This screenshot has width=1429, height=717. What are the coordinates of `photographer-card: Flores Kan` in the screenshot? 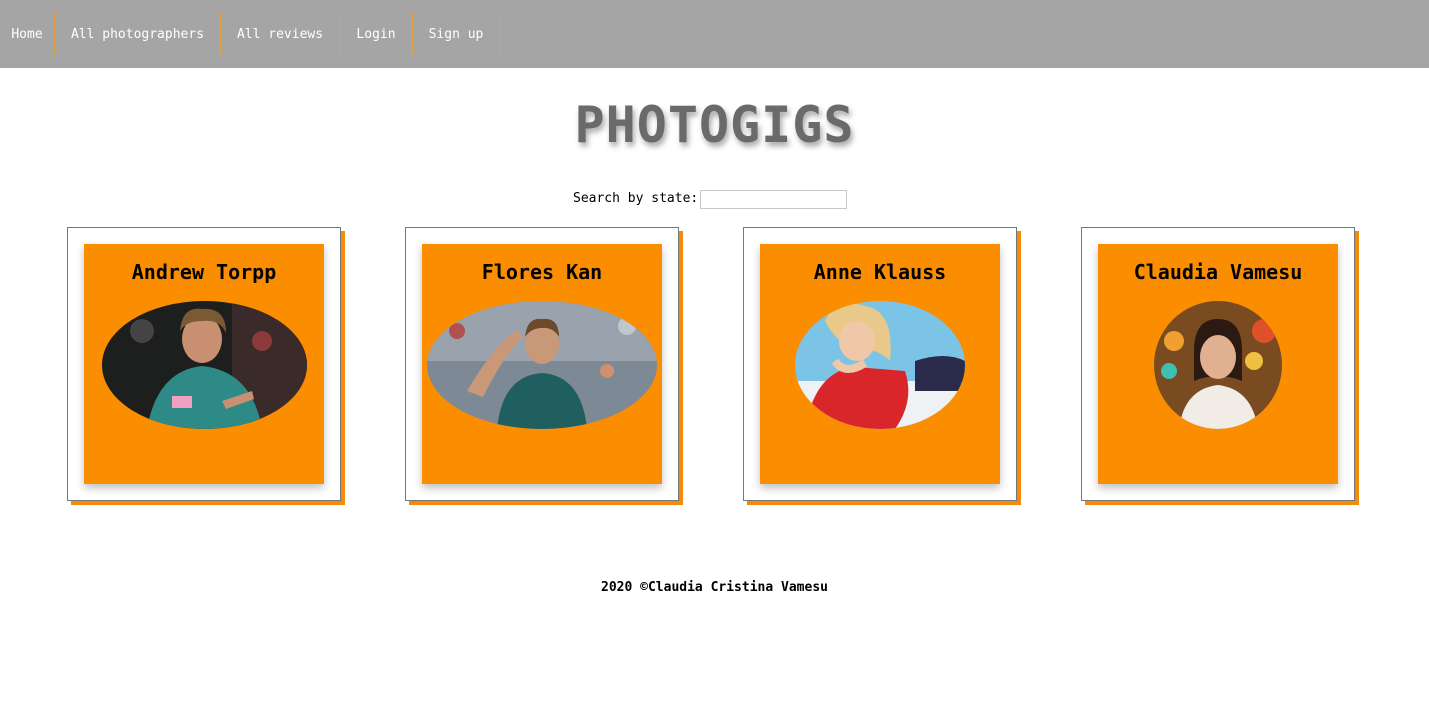 It's located at (542, 364).